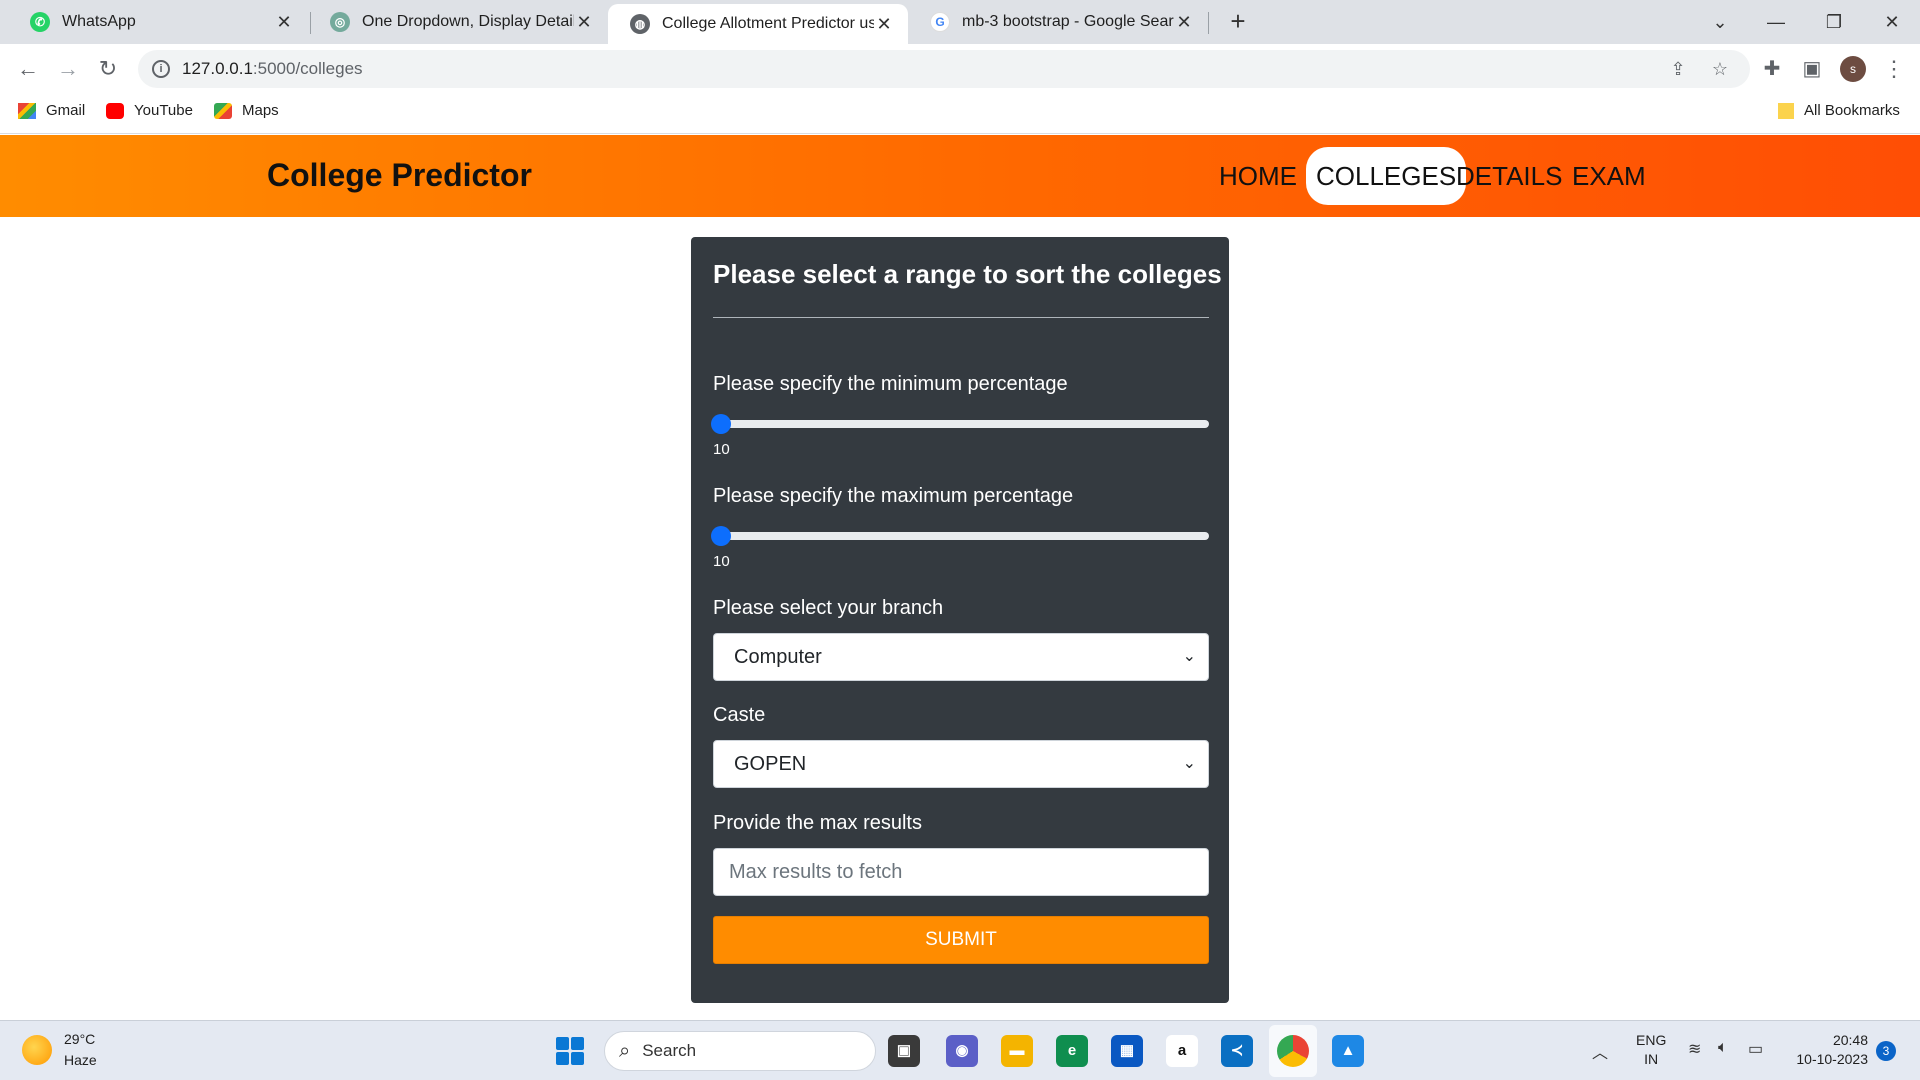 The width and height of the screenshot is (1920, 1080). What do you see at coordinates (721, 449) in the screenshot?
I see `min-percentage-value: 10` at bounding box center [721, 449].